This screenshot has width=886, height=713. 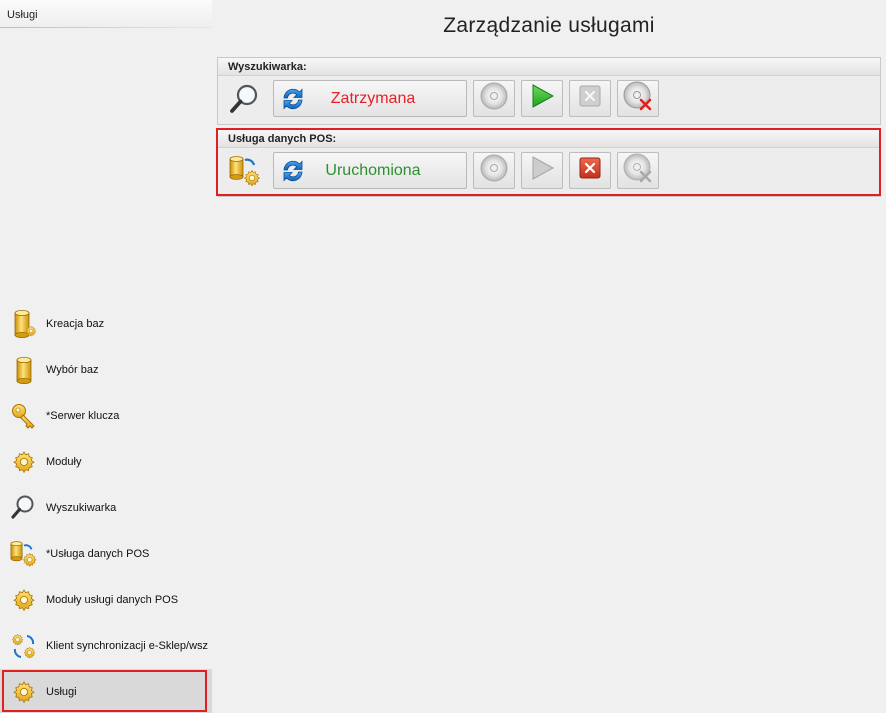 I want to click on sidebar-item-wybor-baz: Wybór baz, so click(x=106, y=370).